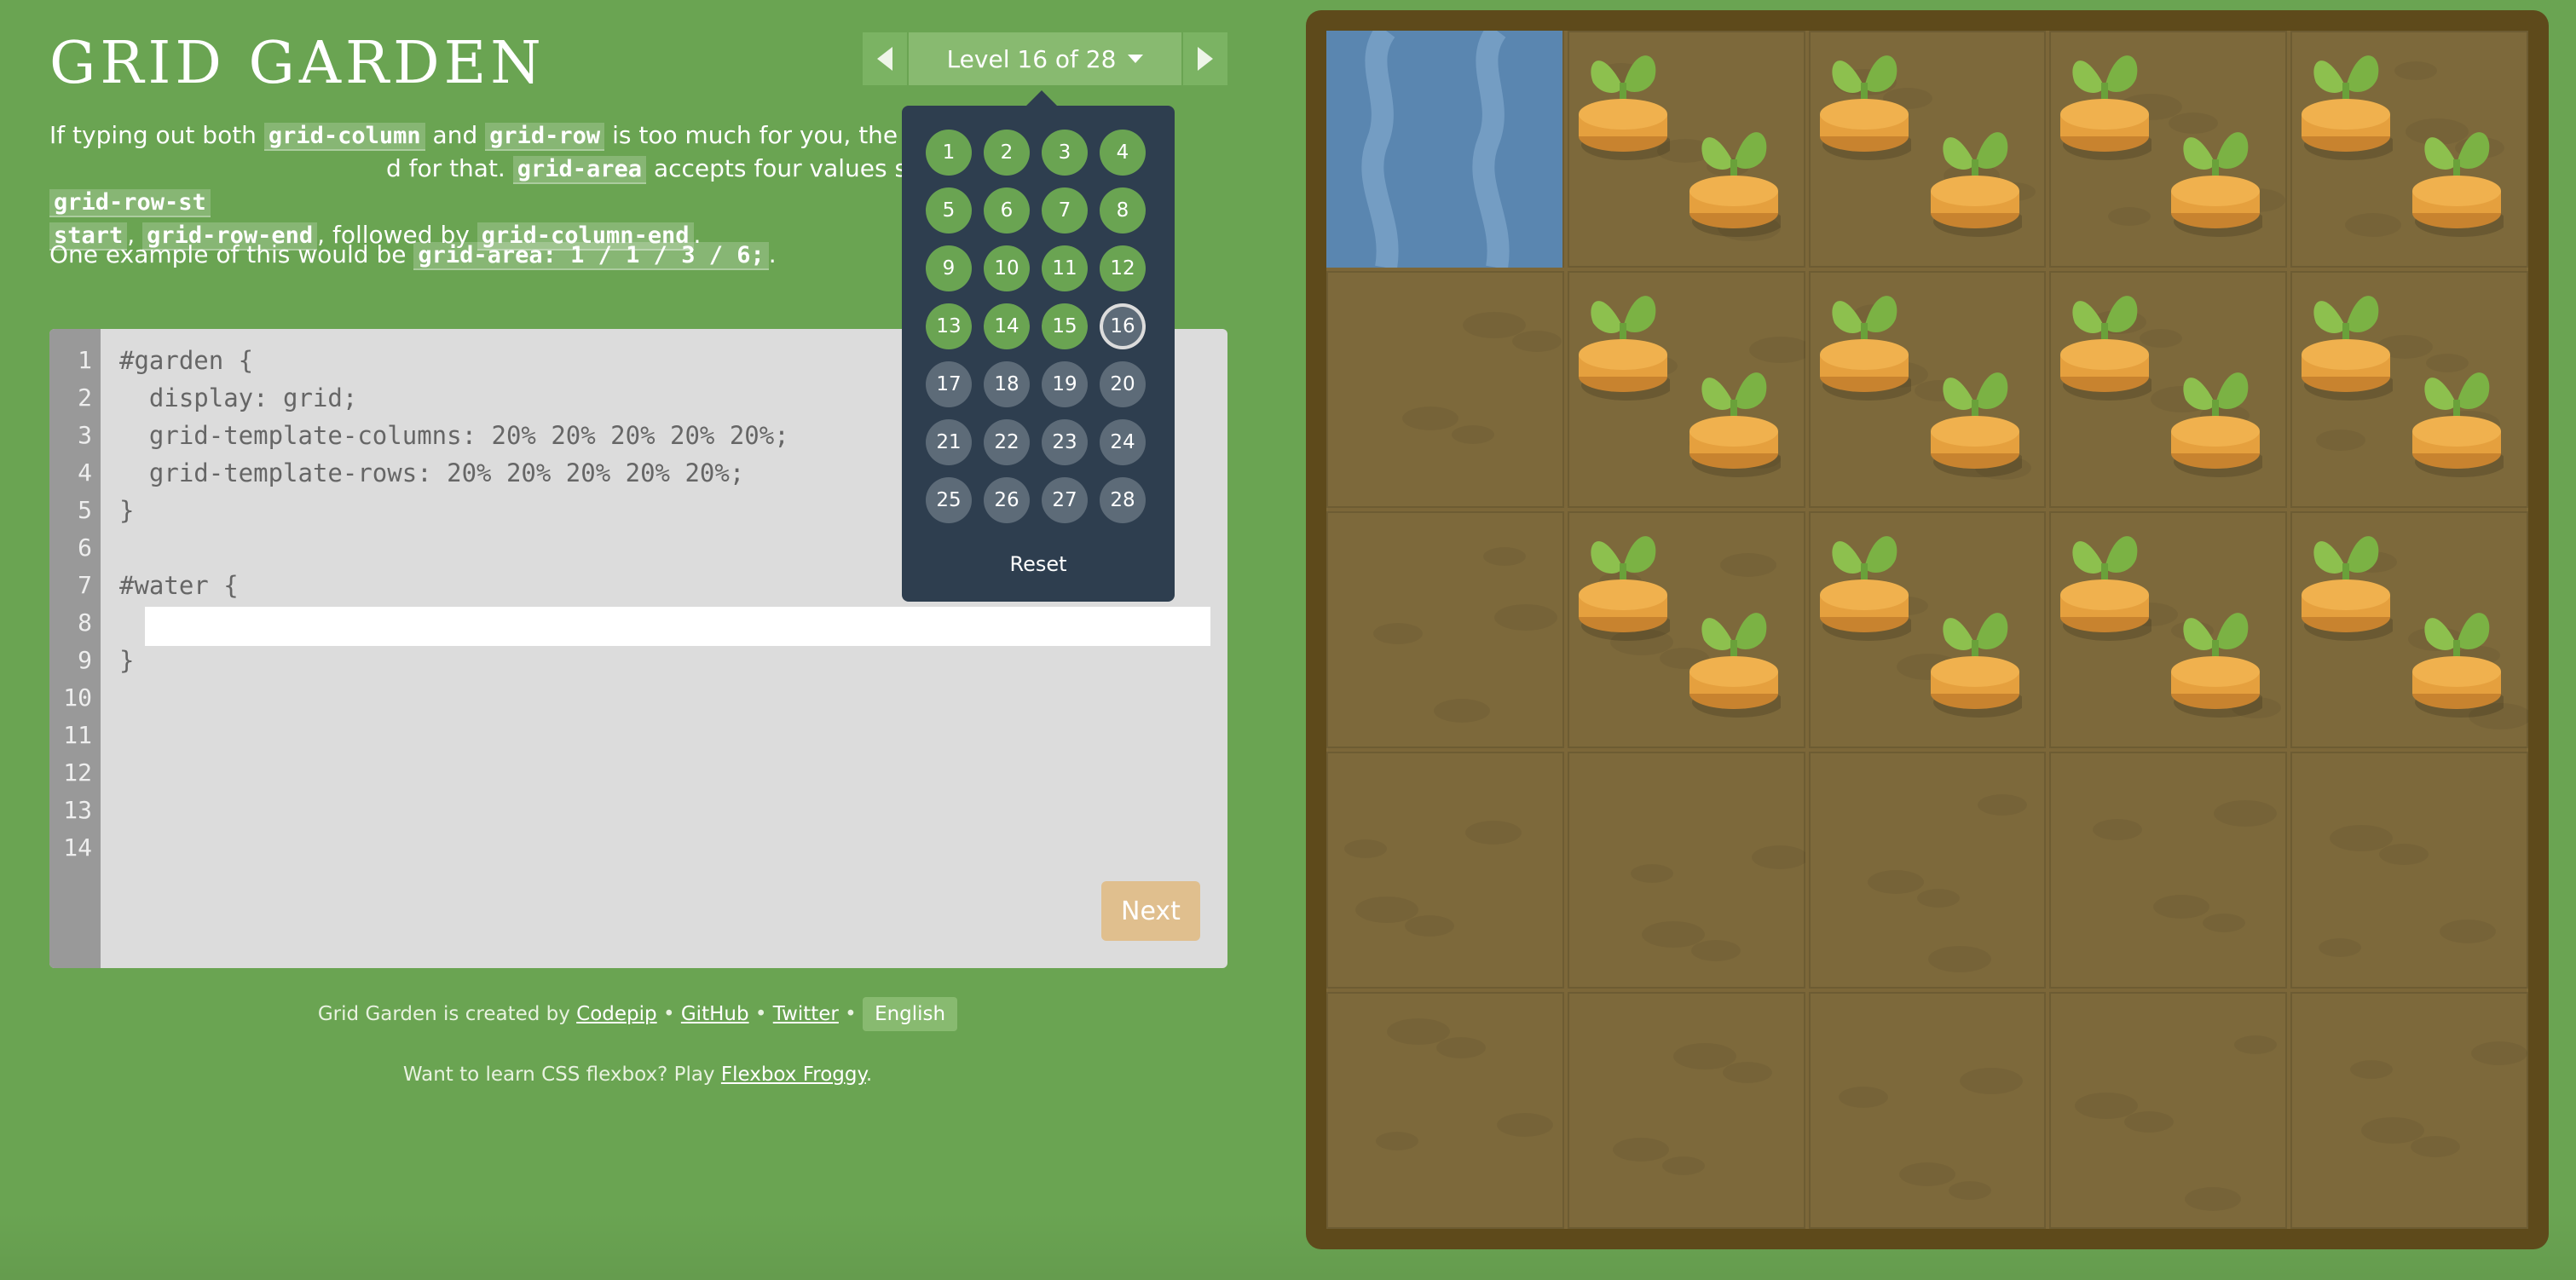  Describe the element at coordinates (949, 153) in the screenshot. I see `level-button-1: 1` at that location.